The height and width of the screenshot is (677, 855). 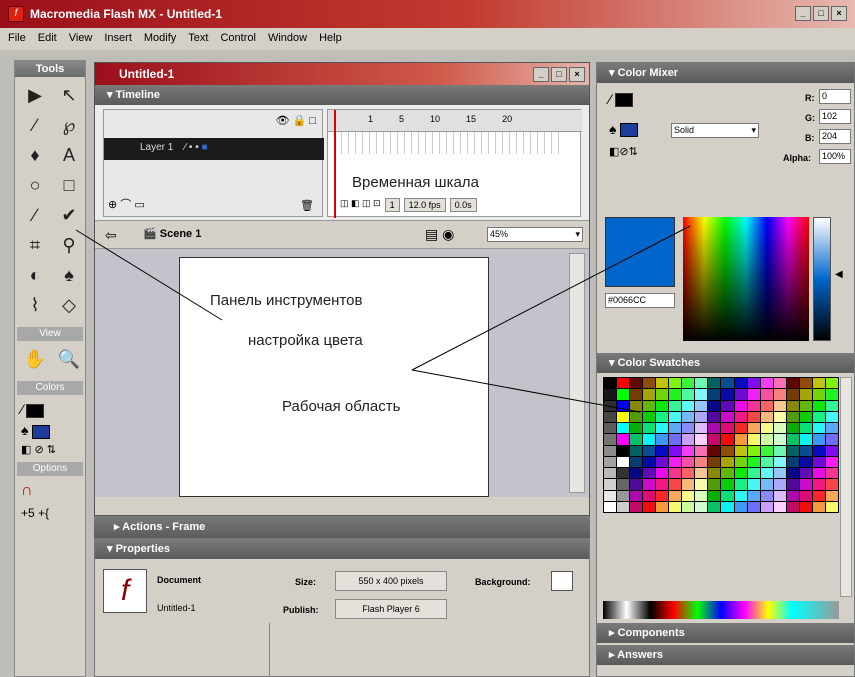 What do you see at coordinates (126, 204) in the screenshot?
I see `add-layer-icons: ⊕ ⌒ ▭` at bounding box center [126, 204].